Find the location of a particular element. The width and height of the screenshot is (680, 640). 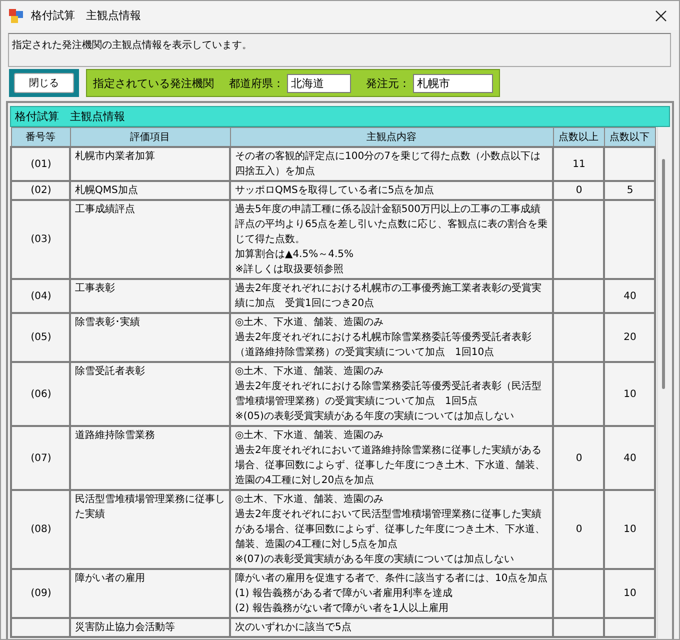

row-number-cell: (03) is located at coordinates (41, 239).